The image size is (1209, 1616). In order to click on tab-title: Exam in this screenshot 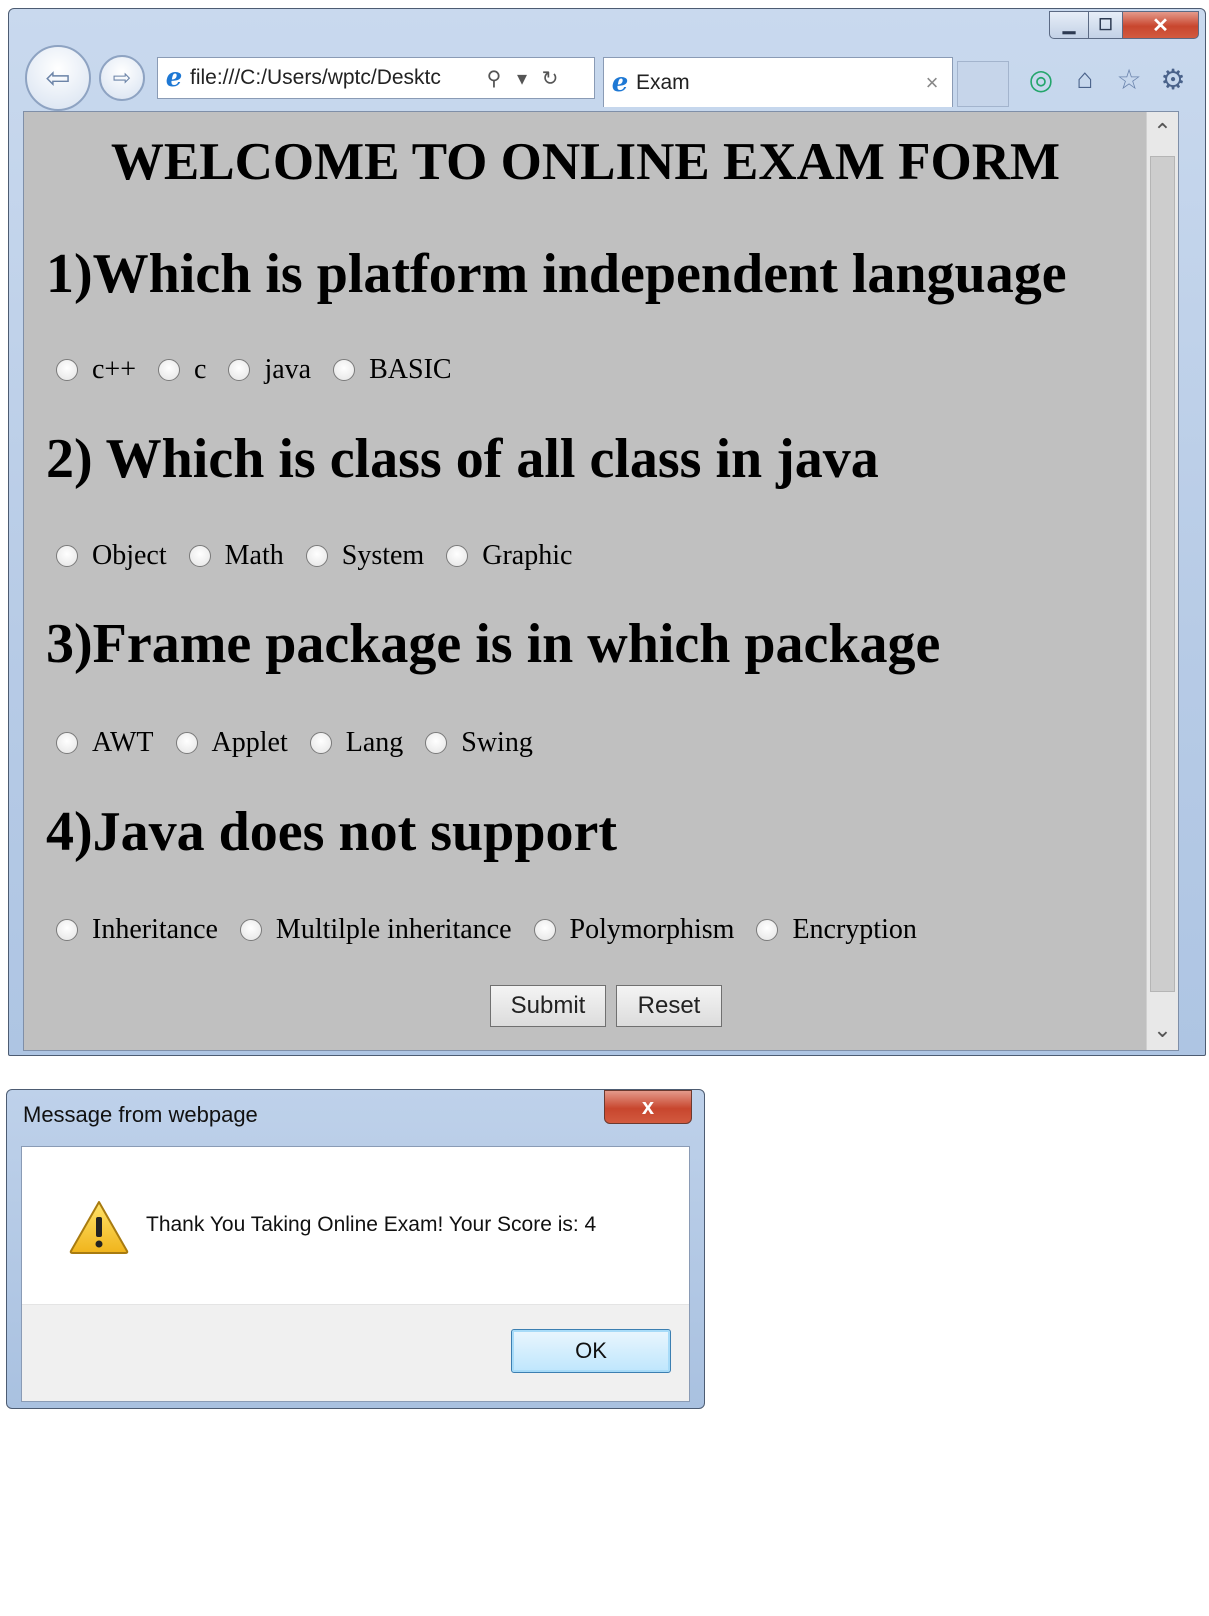, I will do `click(663, 82)`.